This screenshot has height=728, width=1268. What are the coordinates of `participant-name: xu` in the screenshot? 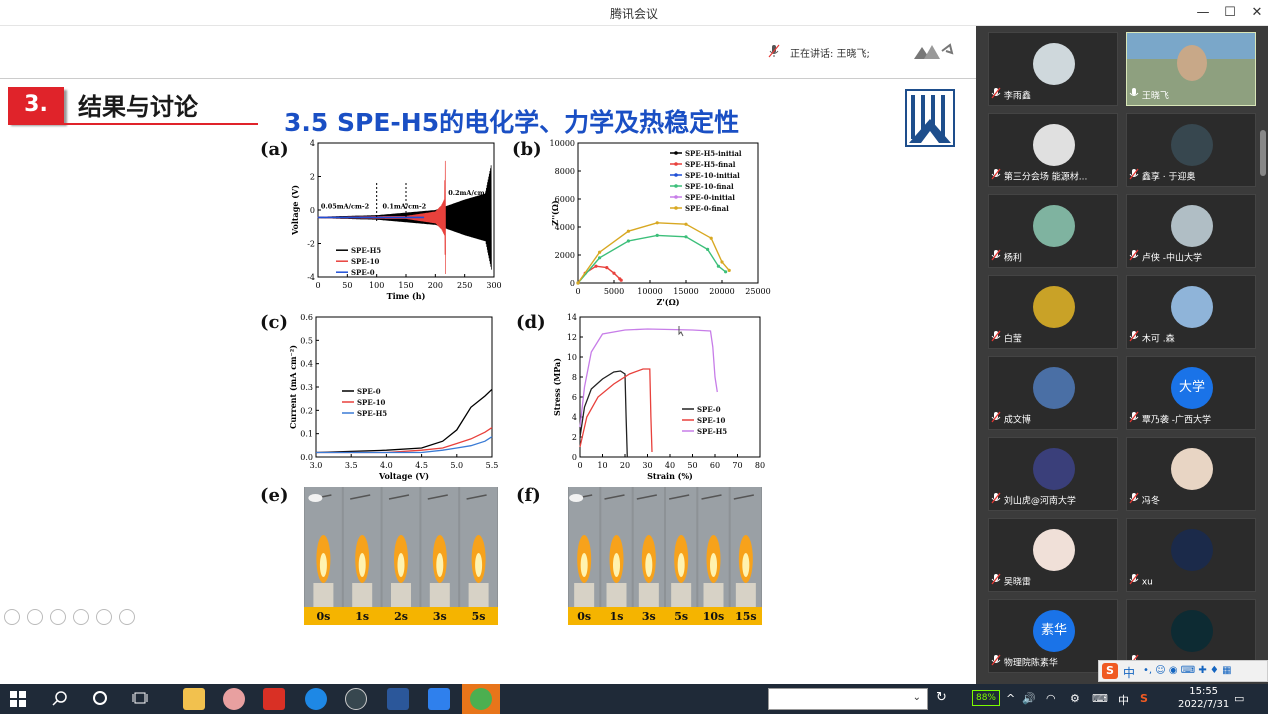 It's located at (1146, 582).